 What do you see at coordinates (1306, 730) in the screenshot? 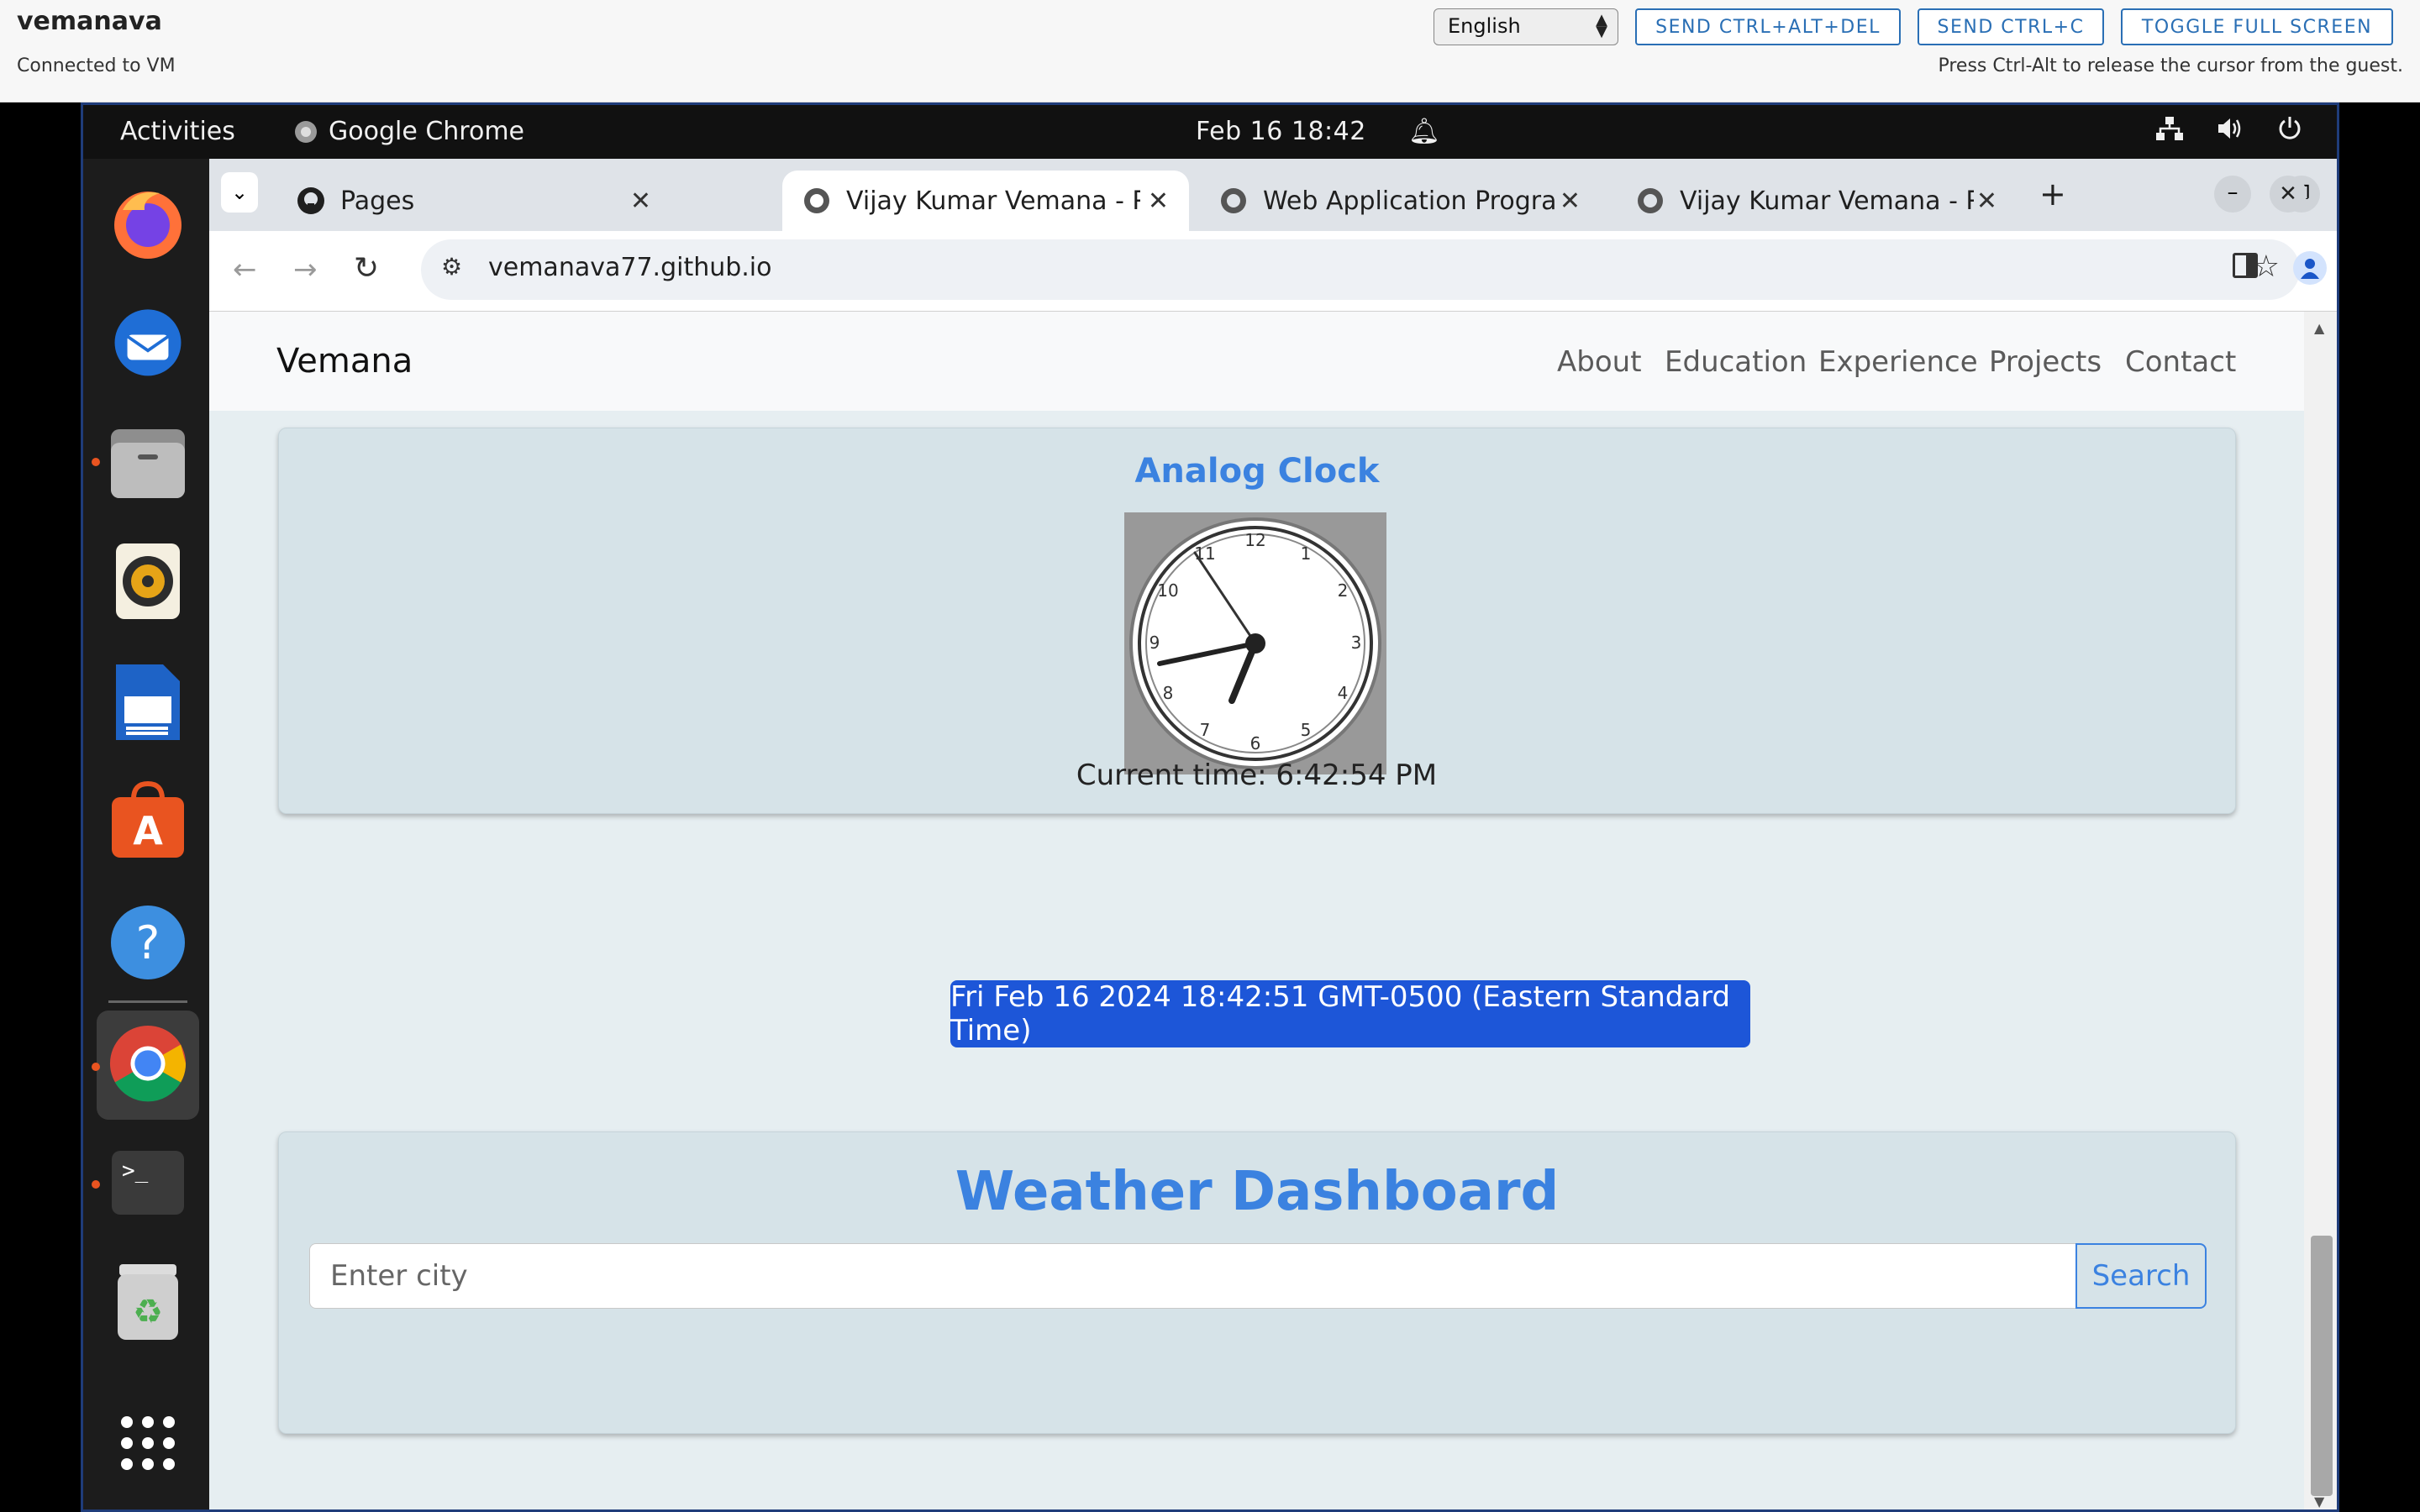
I see `svg-text: 5` at bounding box center [1306, 730].